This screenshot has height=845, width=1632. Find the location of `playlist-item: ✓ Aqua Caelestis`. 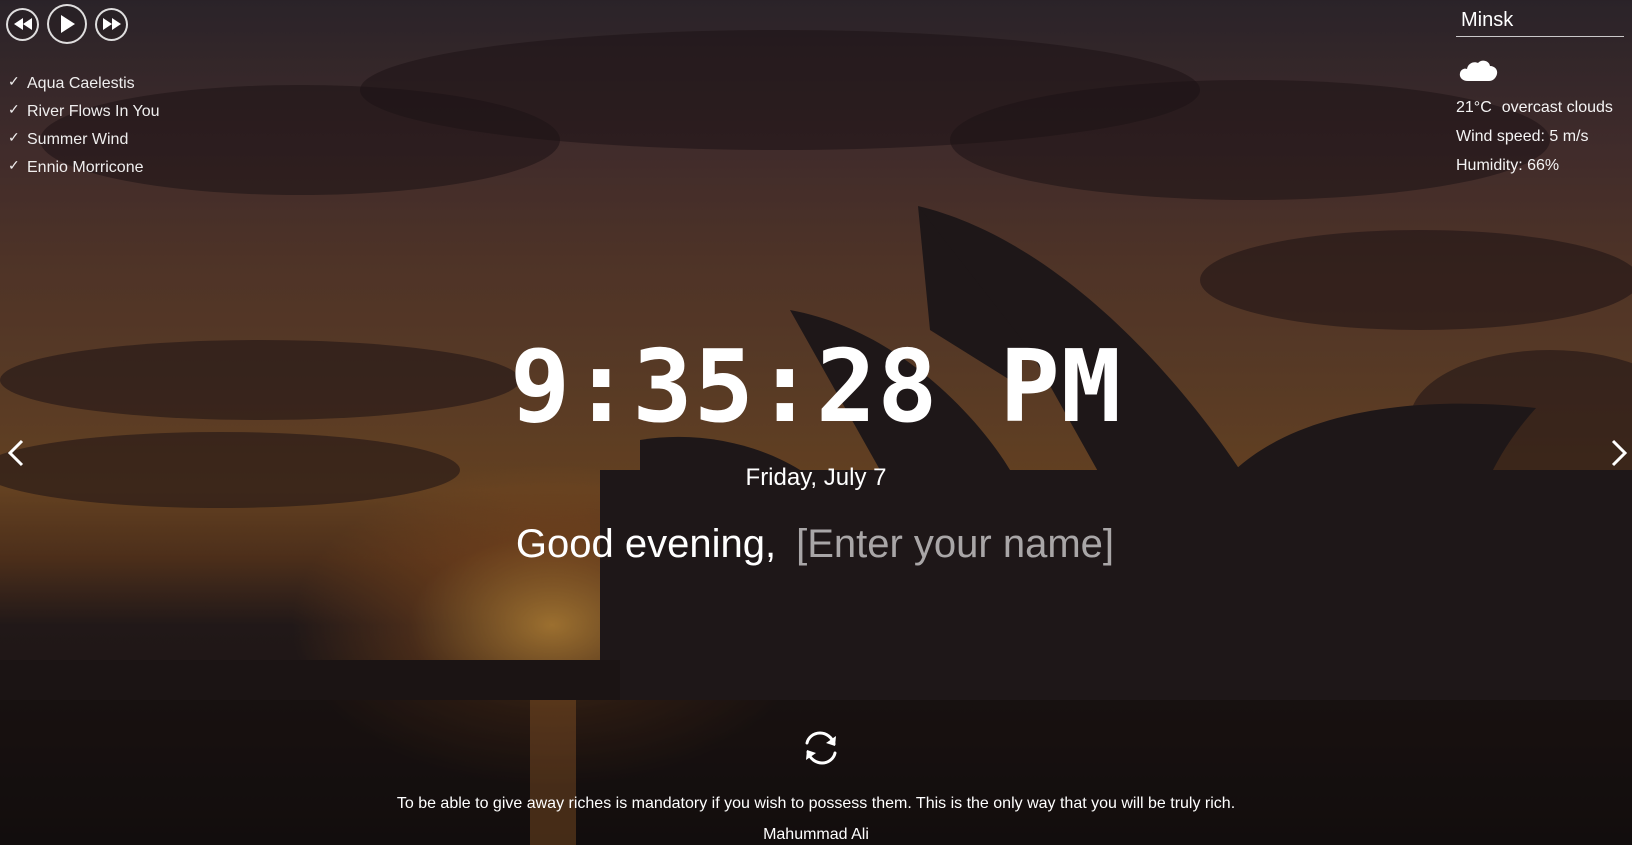

playlist-item: ✓ Aqua Caelestis is located at coordinates (84, 84).